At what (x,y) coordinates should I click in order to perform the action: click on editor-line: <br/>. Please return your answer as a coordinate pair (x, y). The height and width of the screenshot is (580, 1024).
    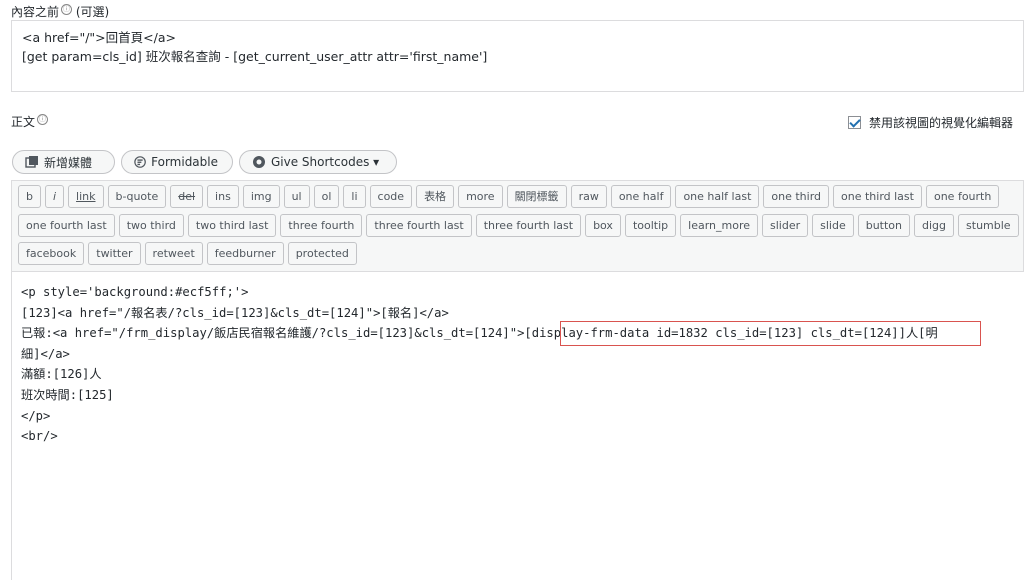
    Looking at the image, I should click on (39, 436).